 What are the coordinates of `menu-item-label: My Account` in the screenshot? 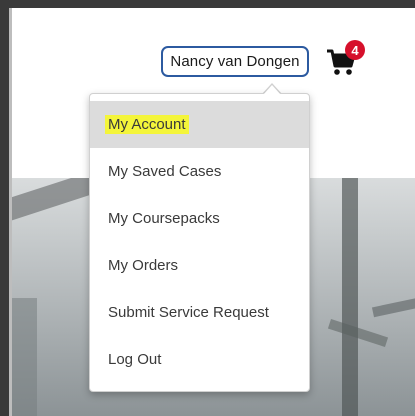 It's located at (147, 124).